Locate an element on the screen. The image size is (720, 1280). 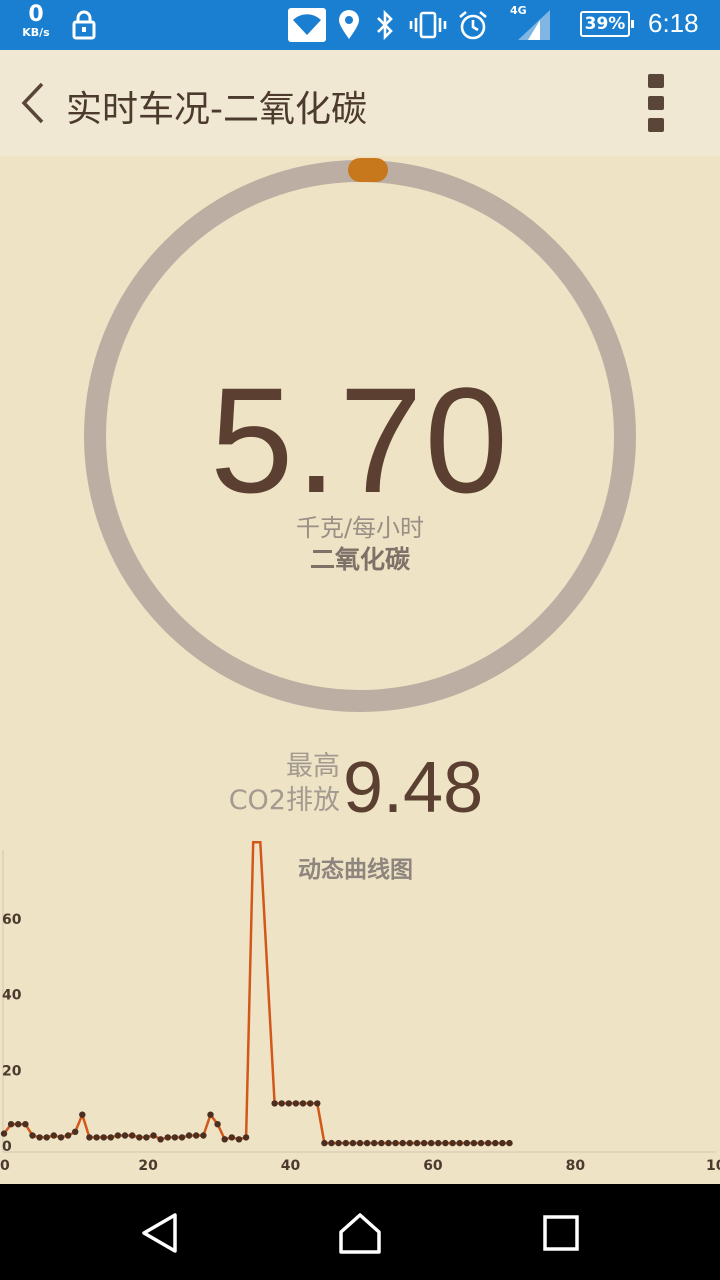
nav-bar is located at coordinates (360, 1232).